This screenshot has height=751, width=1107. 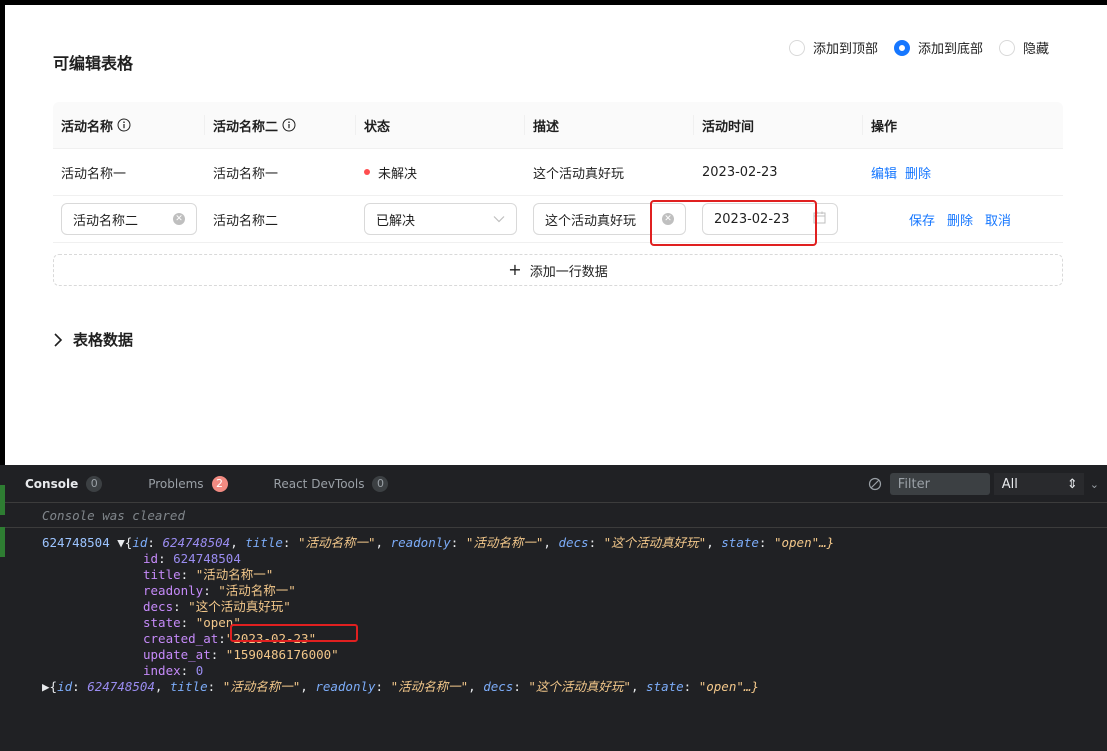 What do you see at coordinates (556, 515) in the screenshot?
I see `console-cleared-message: Console was cleared` at bounding box center [556, 515].